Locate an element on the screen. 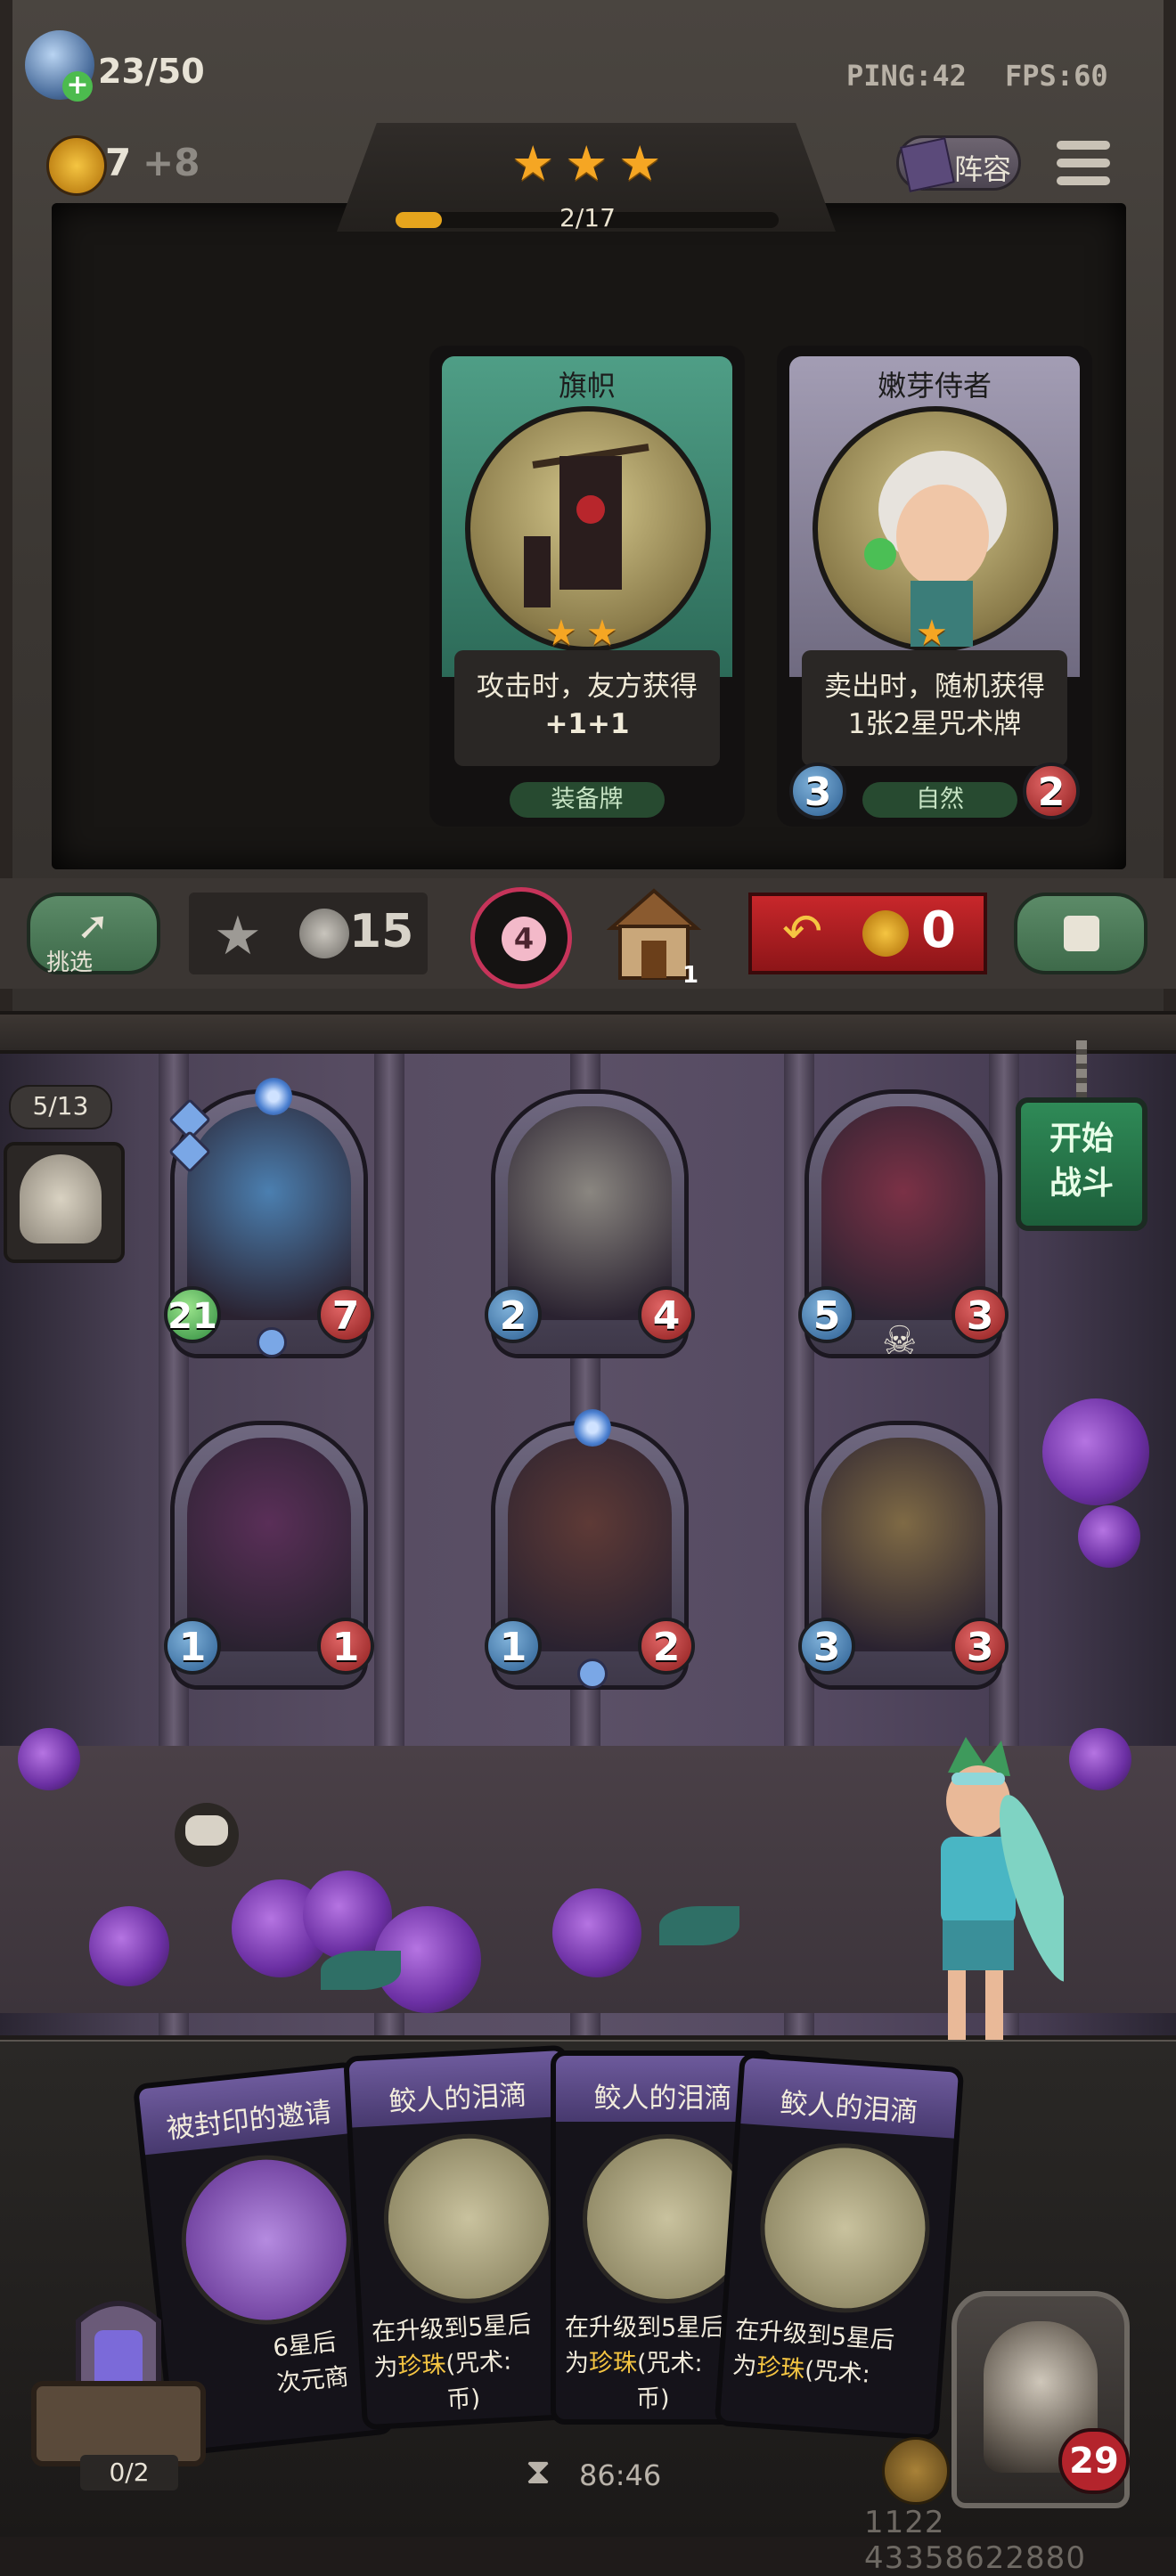 Image resolution: width=1176 pixels, height=2576 pixels. opponent-avatar is located at coordinates (64, 1202).